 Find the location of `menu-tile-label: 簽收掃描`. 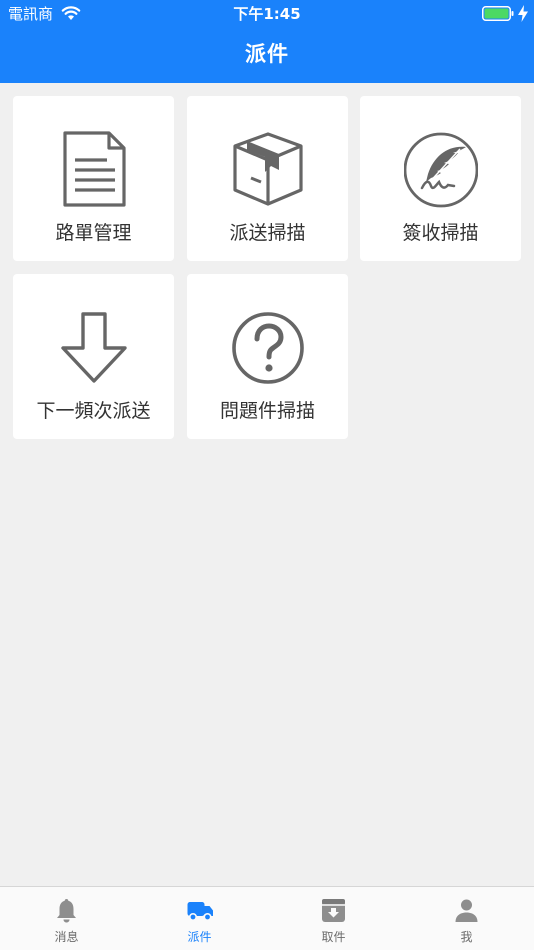

menu-tile-label: 簽收掃描 is located at coordinates (440, 233).